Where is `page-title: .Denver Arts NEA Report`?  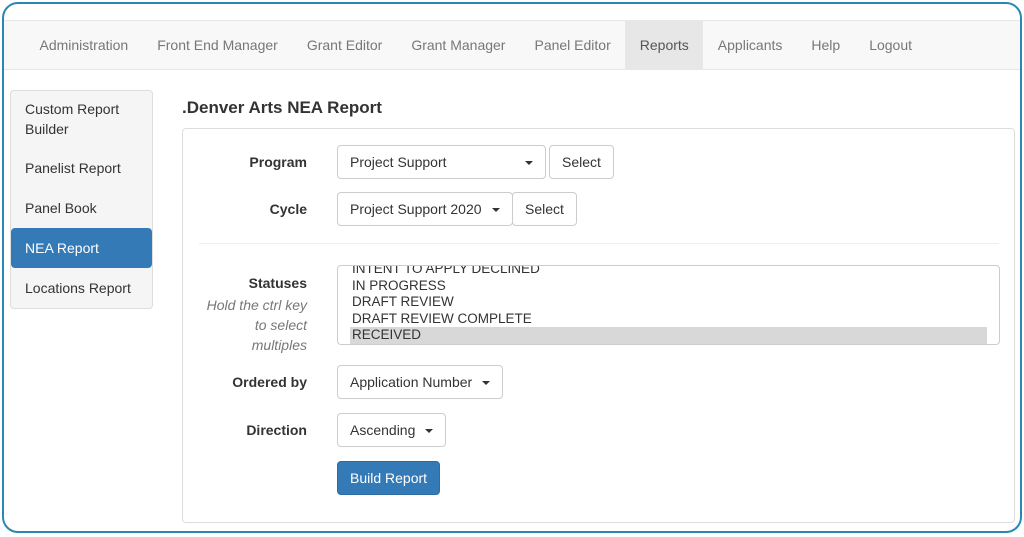
page-title: .Denver Arts NEA Report is located at coordinates (282, 107).